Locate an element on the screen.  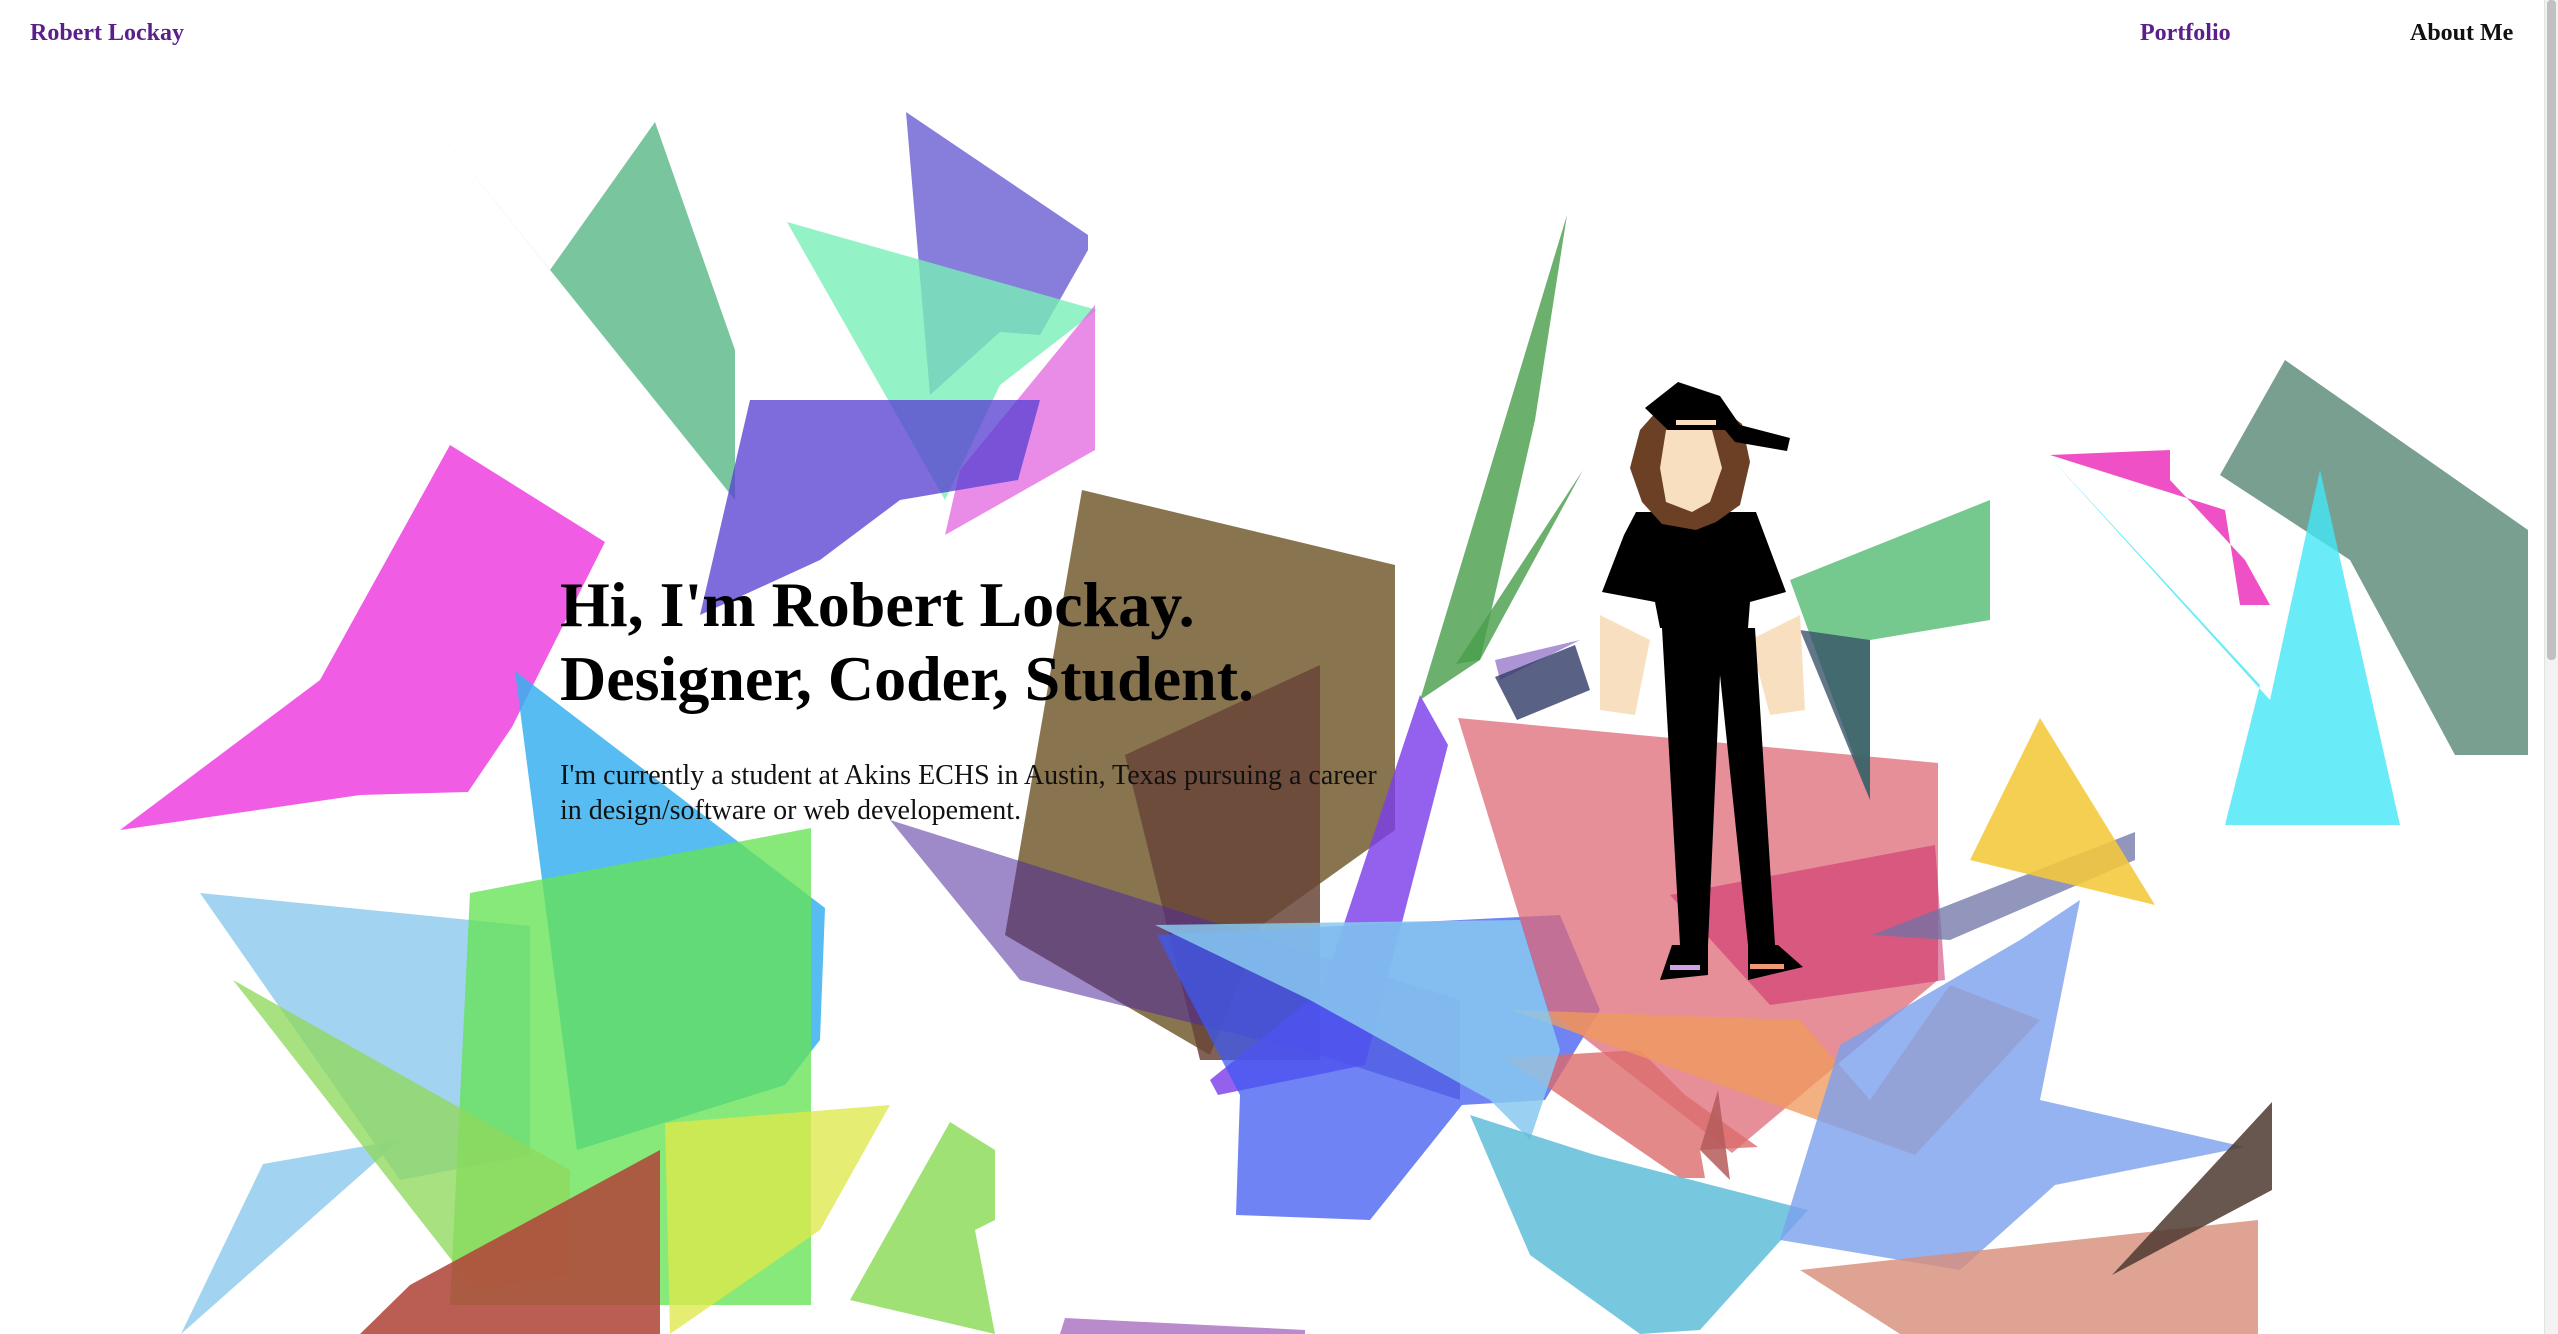
right-shoe-stripe is located at coordinates (1767, 966).